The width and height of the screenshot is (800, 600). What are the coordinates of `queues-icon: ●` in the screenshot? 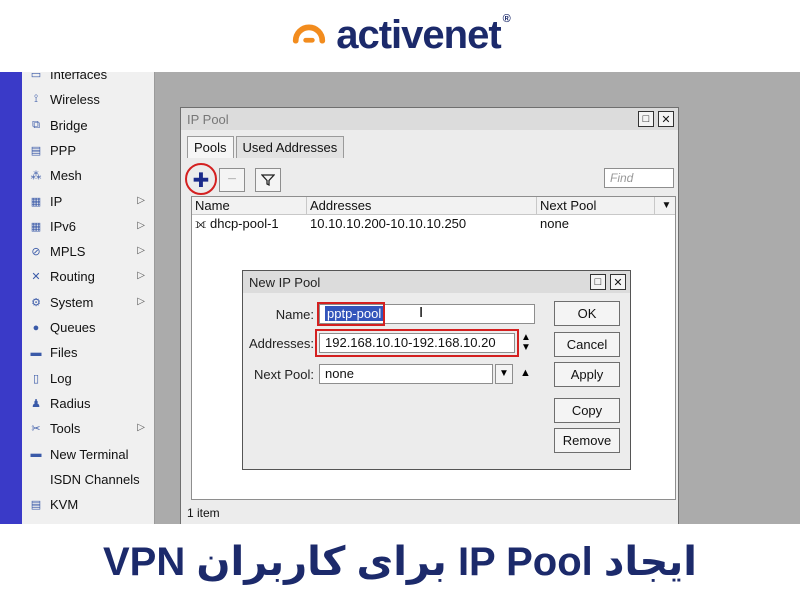 It's located at (36, 327).